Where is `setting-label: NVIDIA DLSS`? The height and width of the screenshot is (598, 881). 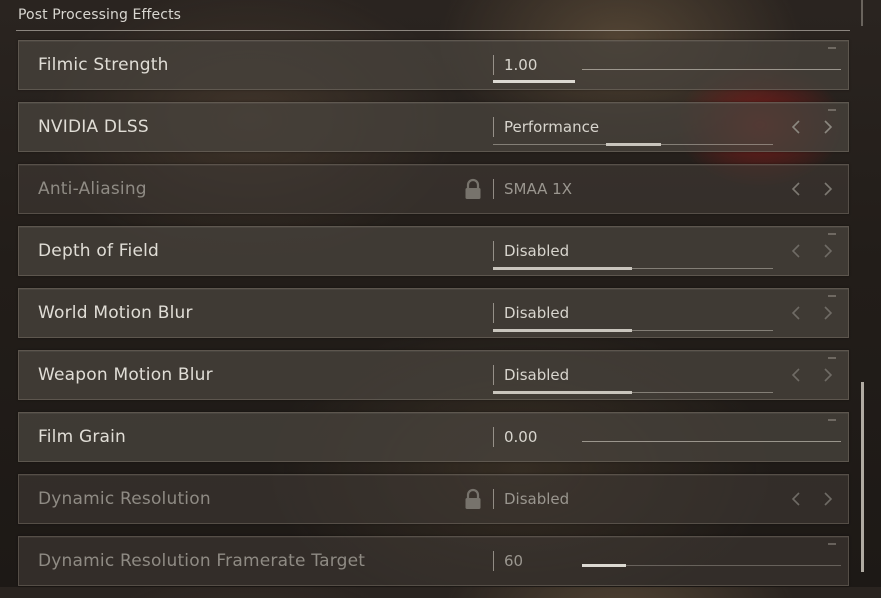 setting-label: NVIDIA DLSS is located at coordinates (93, 127).